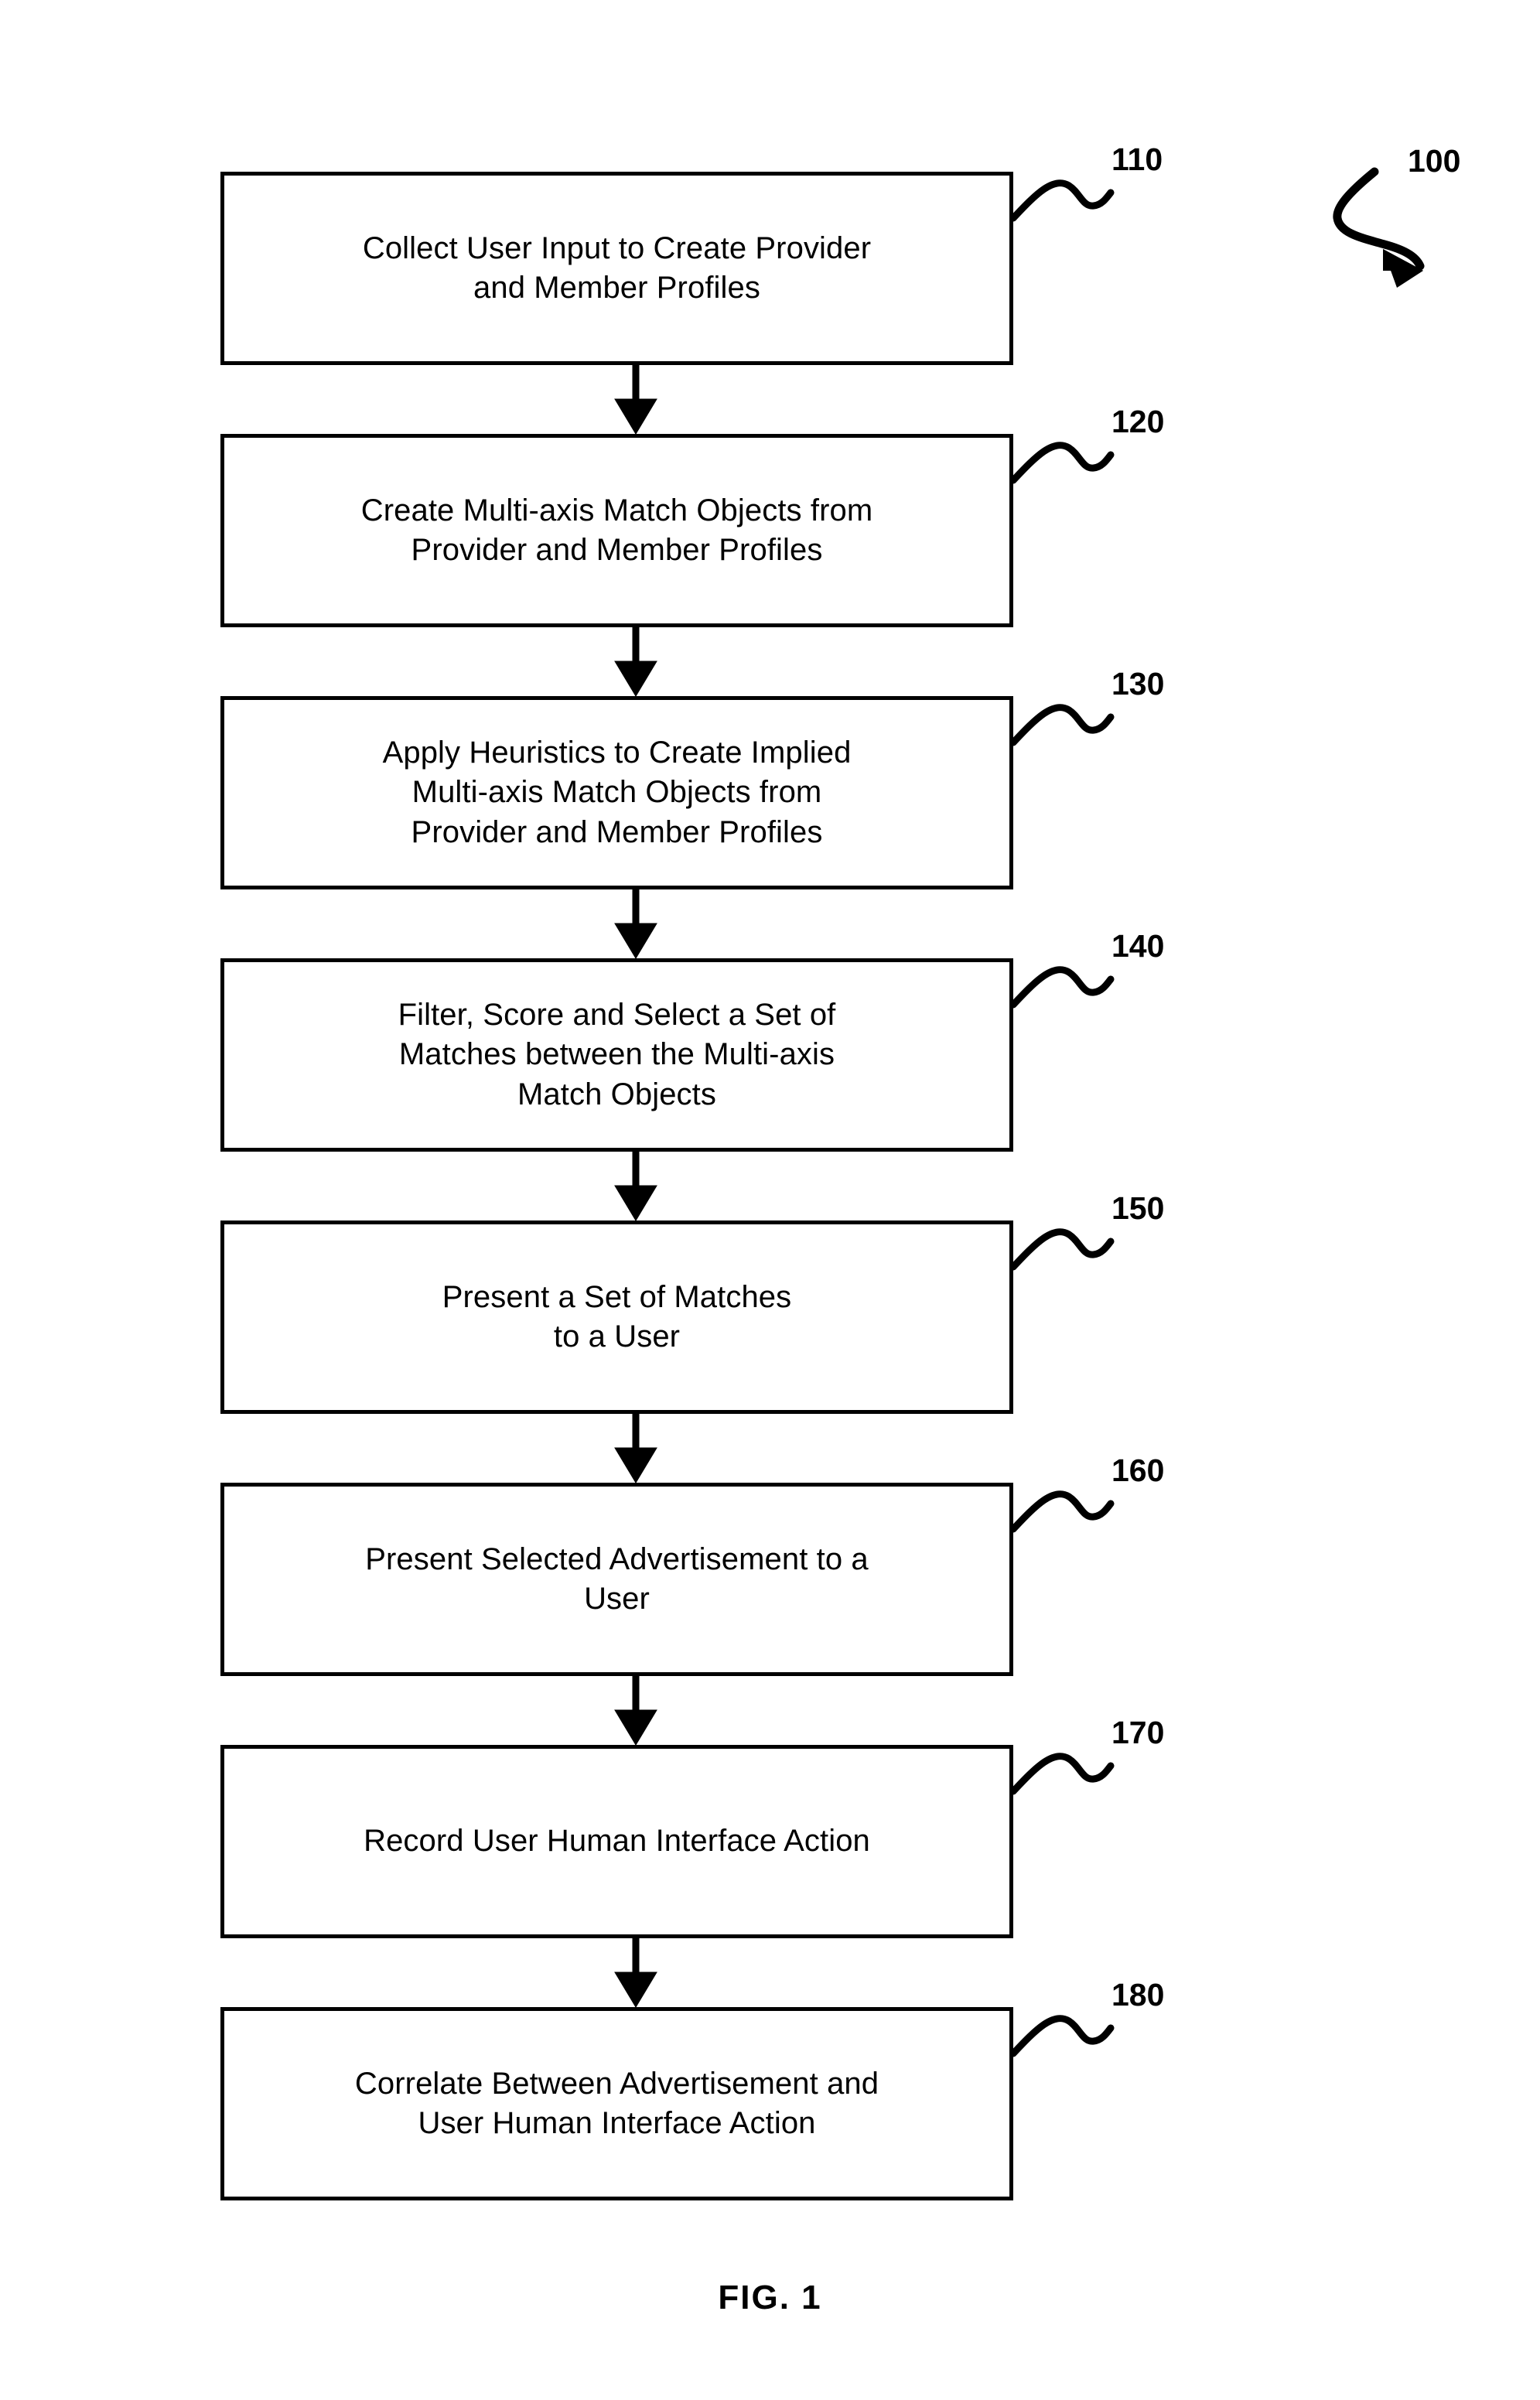  Describe the element at coordinates (1138, 1208) in the screenshot. I see `reference-numeral-150: 150` at that location.